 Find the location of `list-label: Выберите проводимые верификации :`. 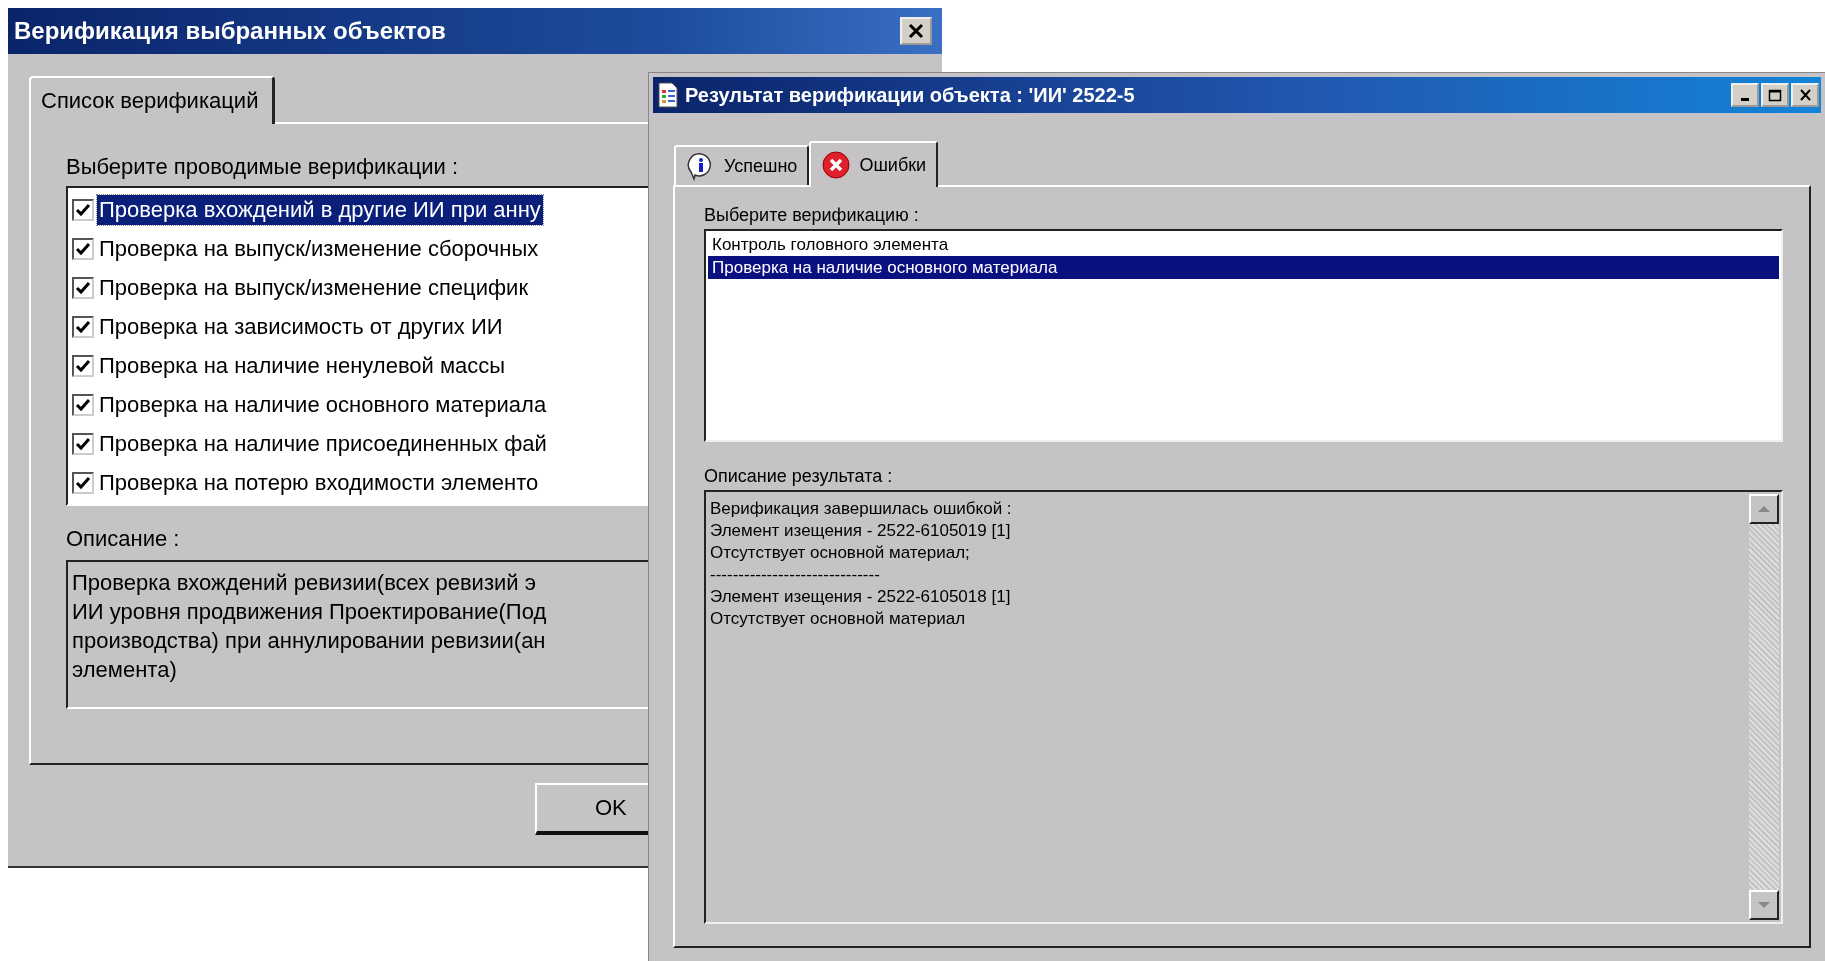

list-label: Выберите проводимые верификации : is located at coordinates (262, 167).